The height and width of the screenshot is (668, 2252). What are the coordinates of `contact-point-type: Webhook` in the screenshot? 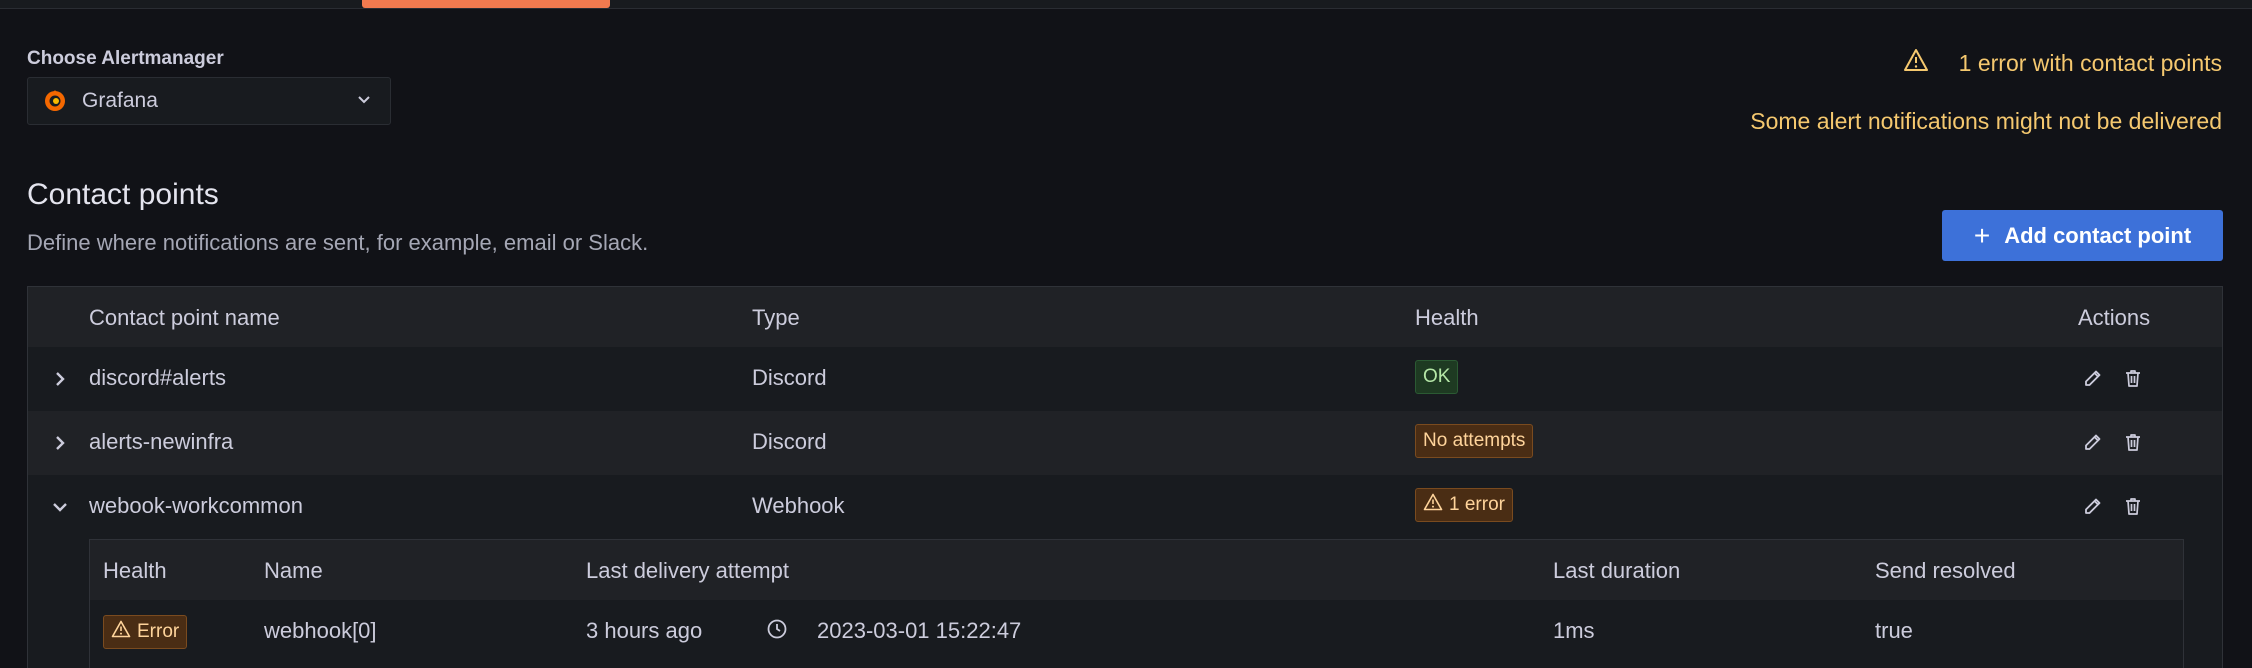 It's located at (798, 505).